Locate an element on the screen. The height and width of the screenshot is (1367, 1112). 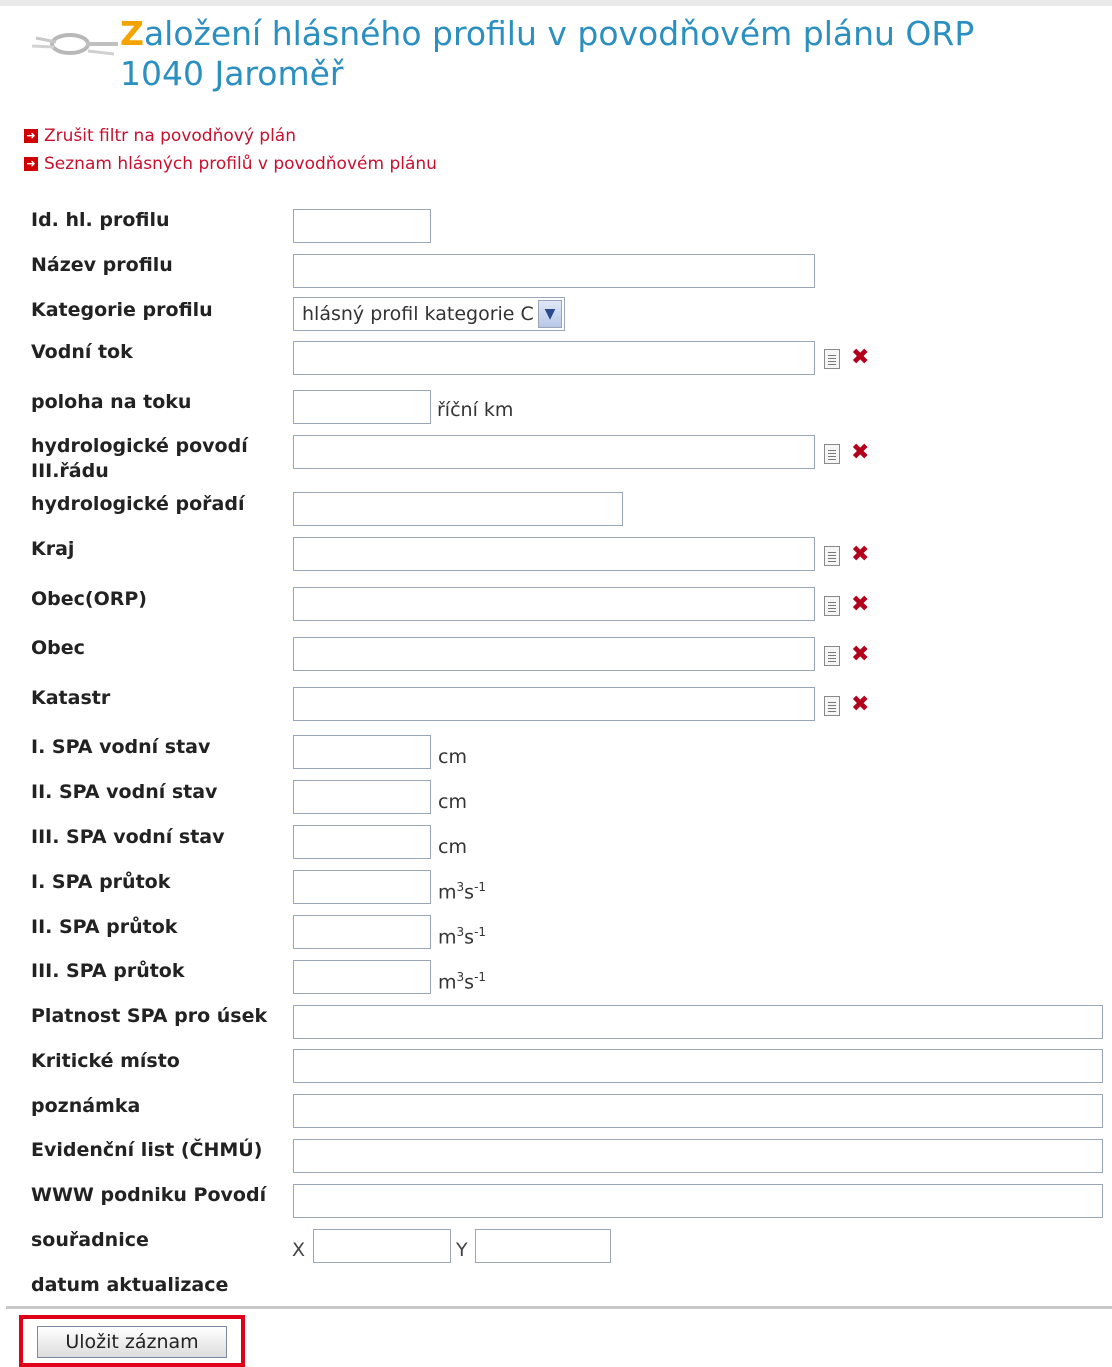
page-title-line2: 1040 Jaroměř is located at coordinates (232, 73).